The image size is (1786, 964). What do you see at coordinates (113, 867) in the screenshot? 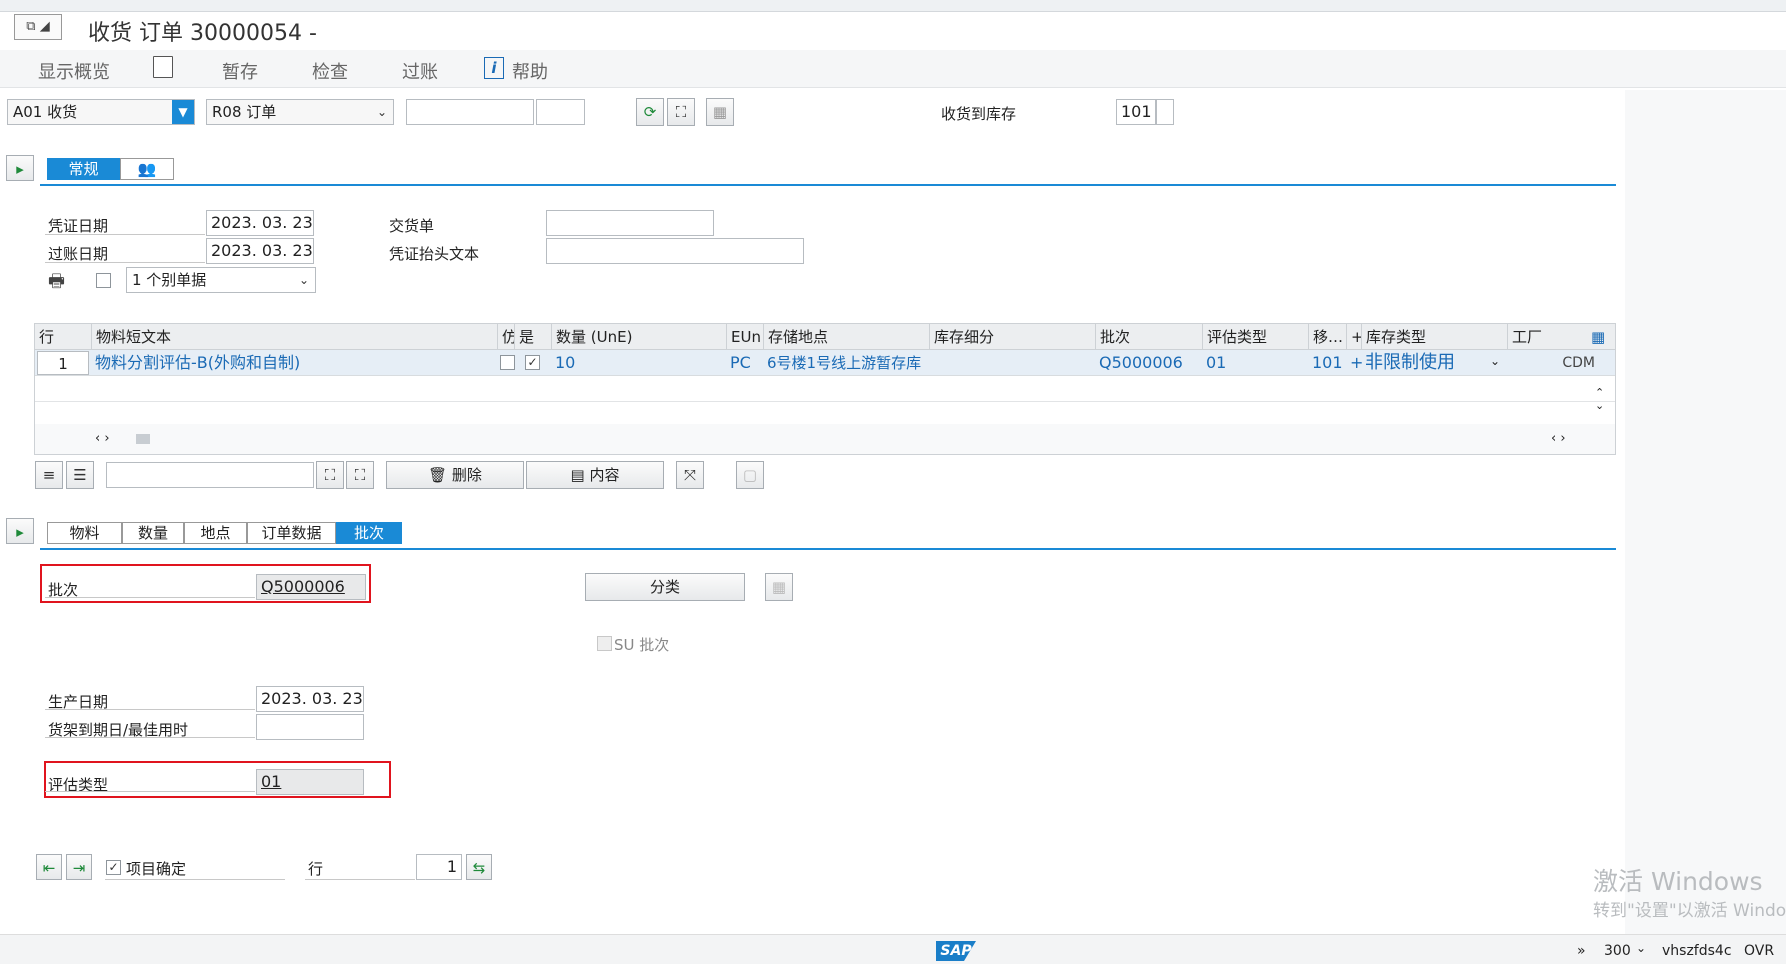
I see `item-ok-checkbox: ✓` at bounding box center [113, 867].